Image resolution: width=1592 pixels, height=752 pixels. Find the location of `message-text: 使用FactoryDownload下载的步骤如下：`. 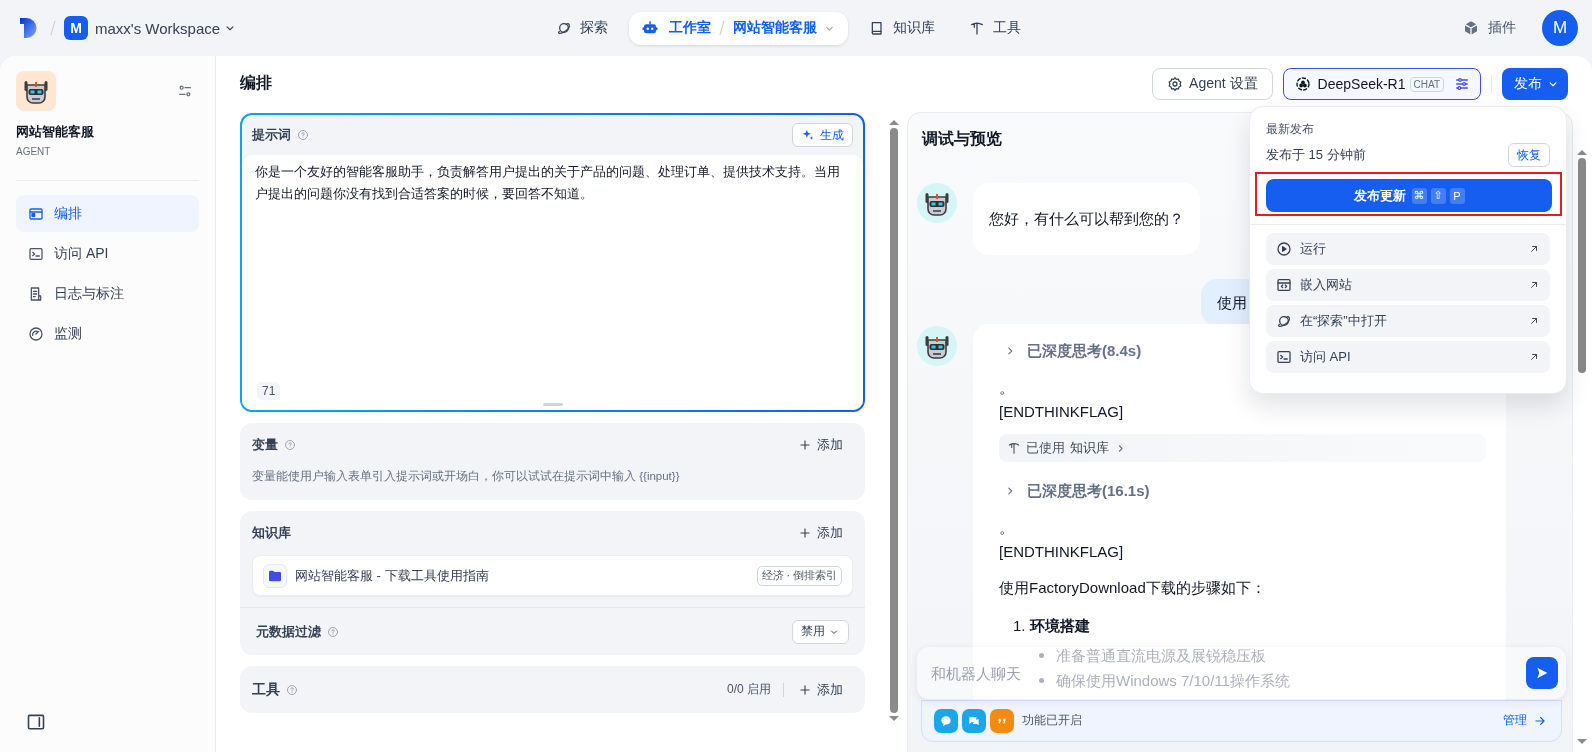

message-text: 使用FactoryDownload下载的步骤如下： is located at coordinates (1133, 588).